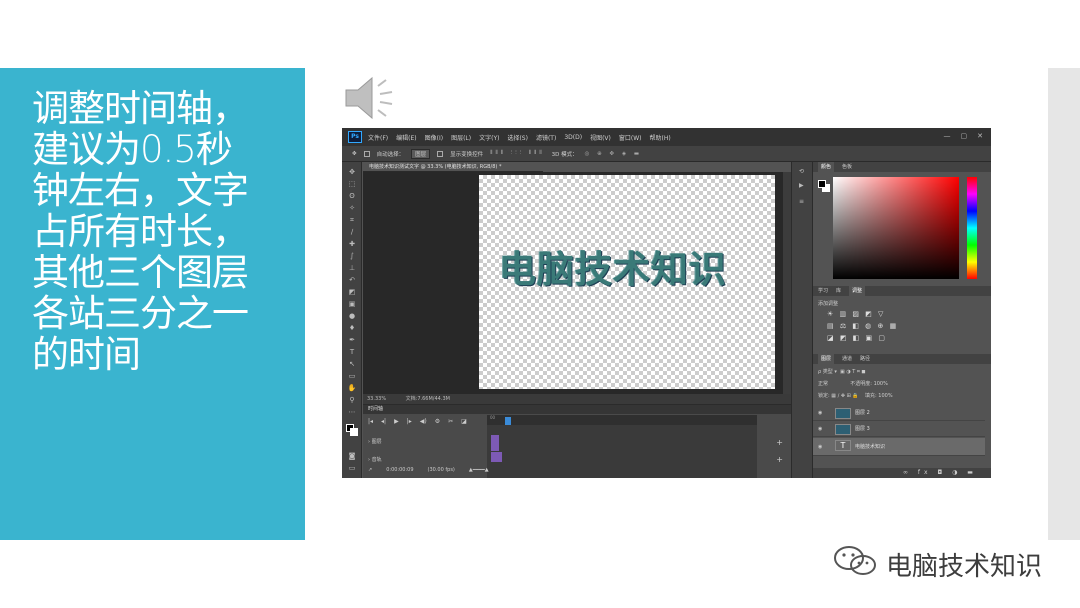 This screenshot has width=1080, height=608. I want to click on opacity-input: 100%, so click(881, 384).